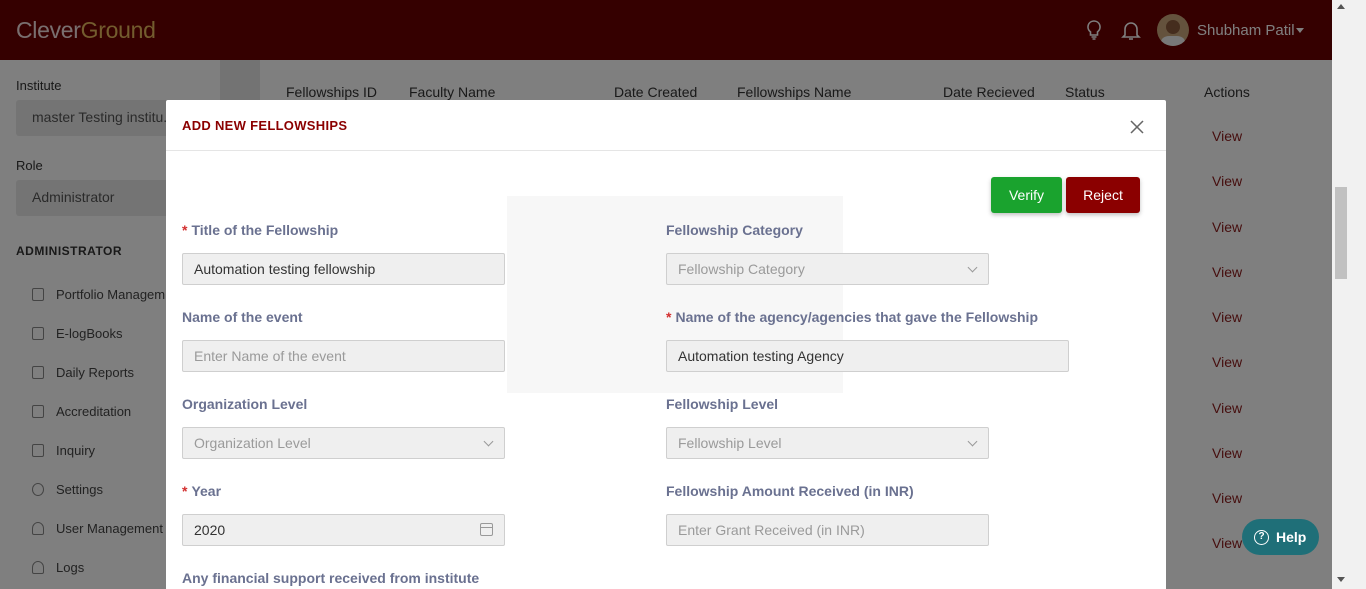  What do you see at coordinates (1103, 195) in the screenshot?
I see `reject-button: Reject` at bounding box center [1103, 195].